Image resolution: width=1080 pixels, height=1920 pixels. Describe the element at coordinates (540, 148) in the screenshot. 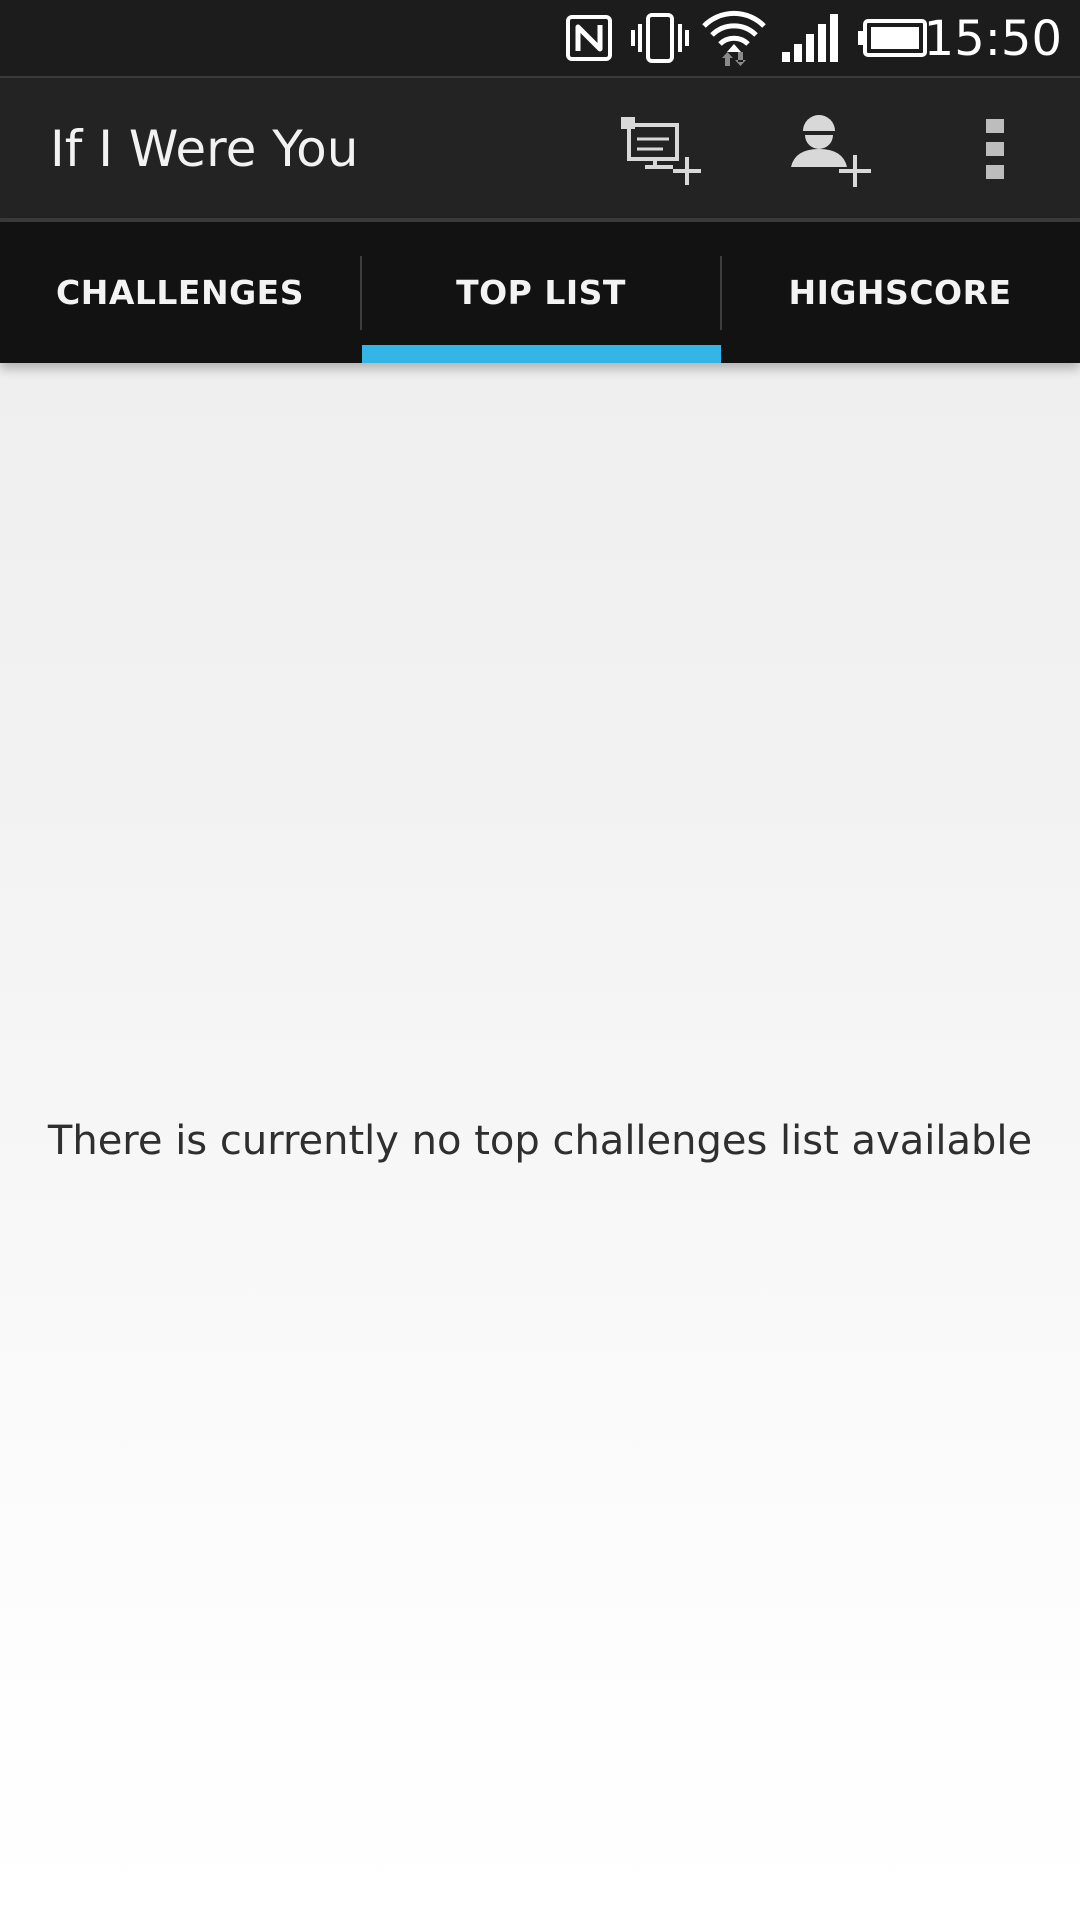

I see `action-bar: If I Were You` at that location.